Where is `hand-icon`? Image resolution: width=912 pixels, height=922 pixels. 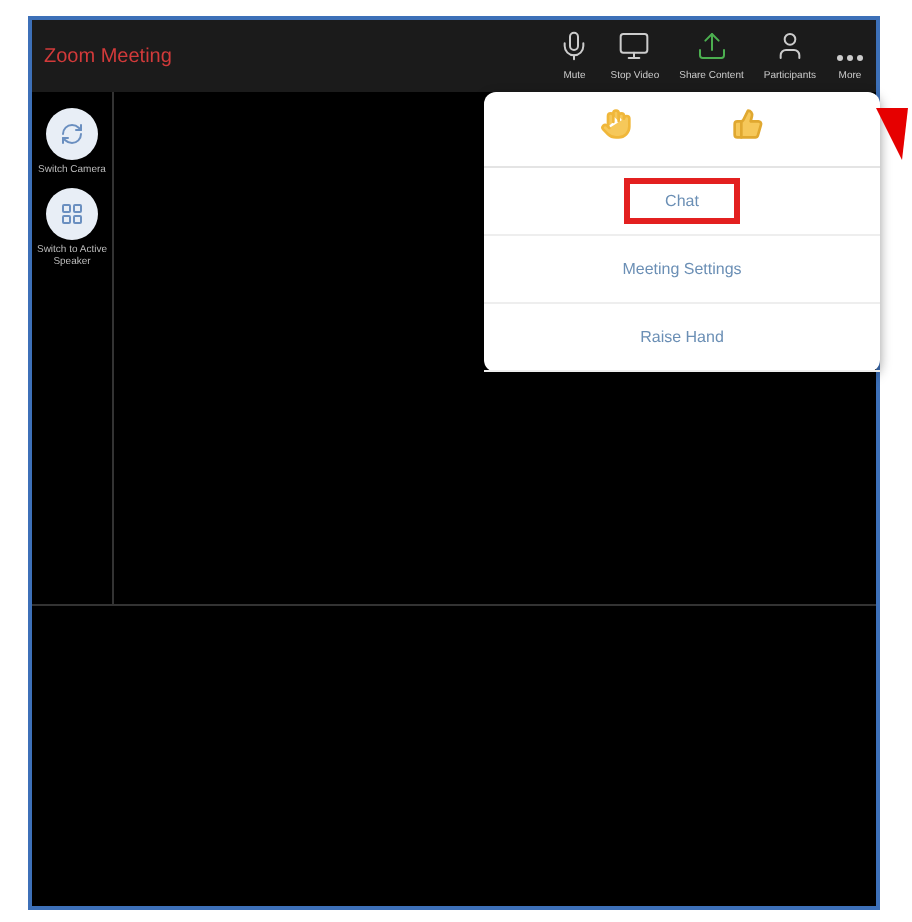 hand-icon is located at coordinates (616, 124).